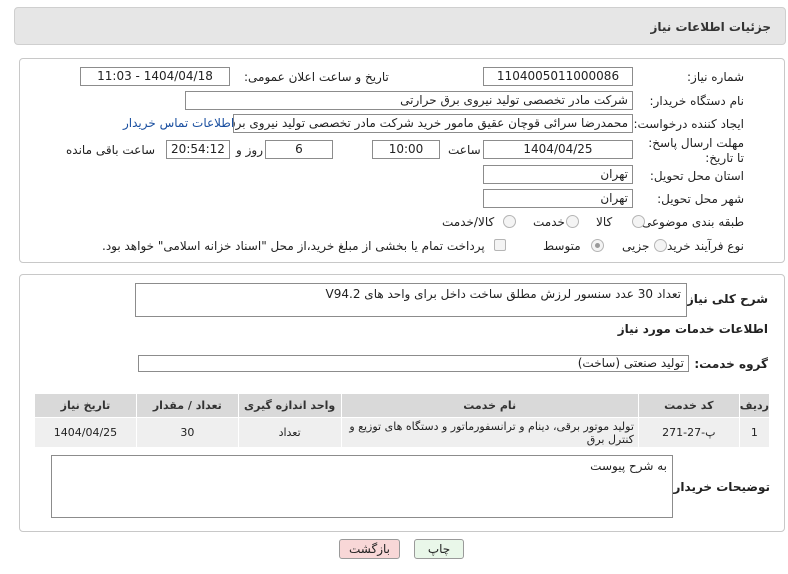 This screenshot has width=788, height=574. Describe the element at coordinates (754, 405) in the screenshot. I see `col-index: ردیف` at that location.